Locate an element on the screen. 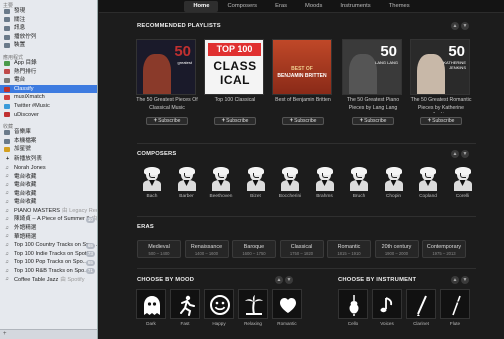 This screenshot has width=504, height=339. instrument-nav: ▲ ▼ is located at coordinates (461, 280).